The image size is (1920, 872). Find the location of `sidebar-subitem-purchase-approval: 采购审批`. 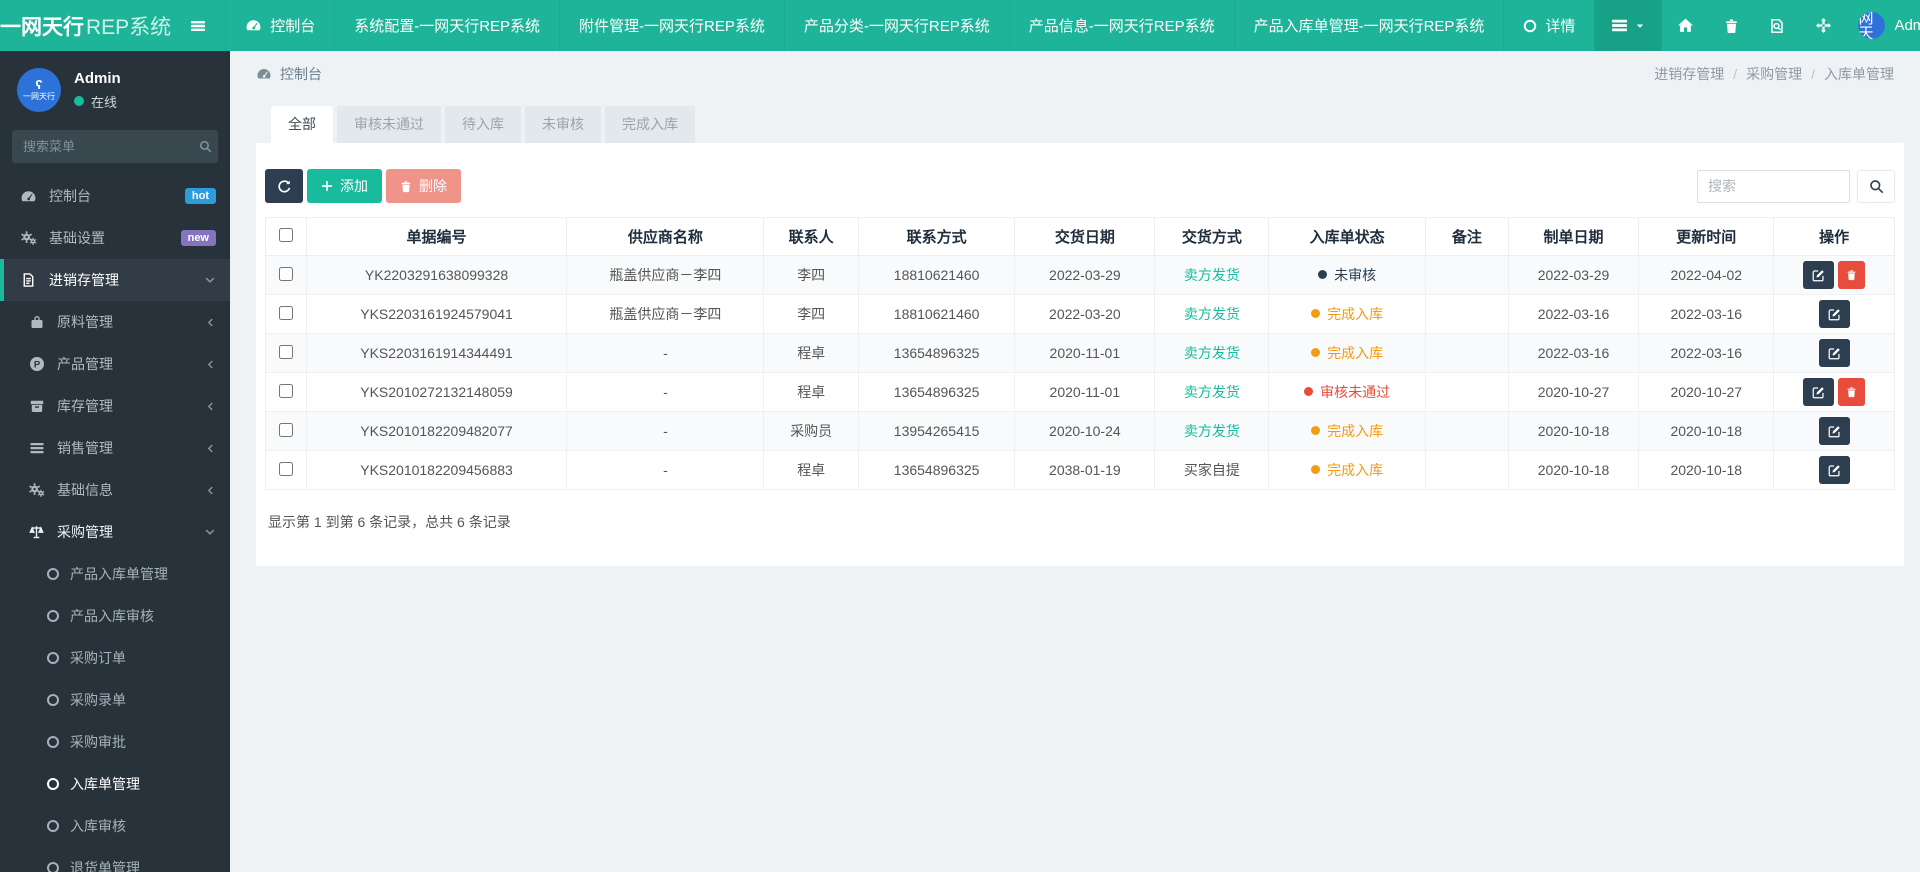

sidebar-subitem-purchase-approval: 采购审批 is located at coordinates (115, 742).